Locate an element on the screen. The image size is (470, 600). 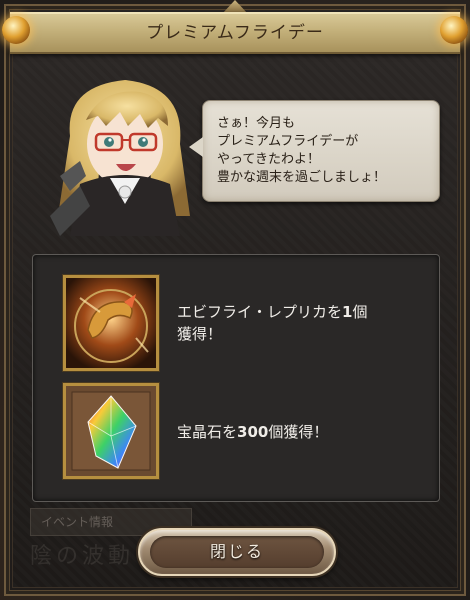
close-button-label: 閉じる is located at coordinates (236, 551).